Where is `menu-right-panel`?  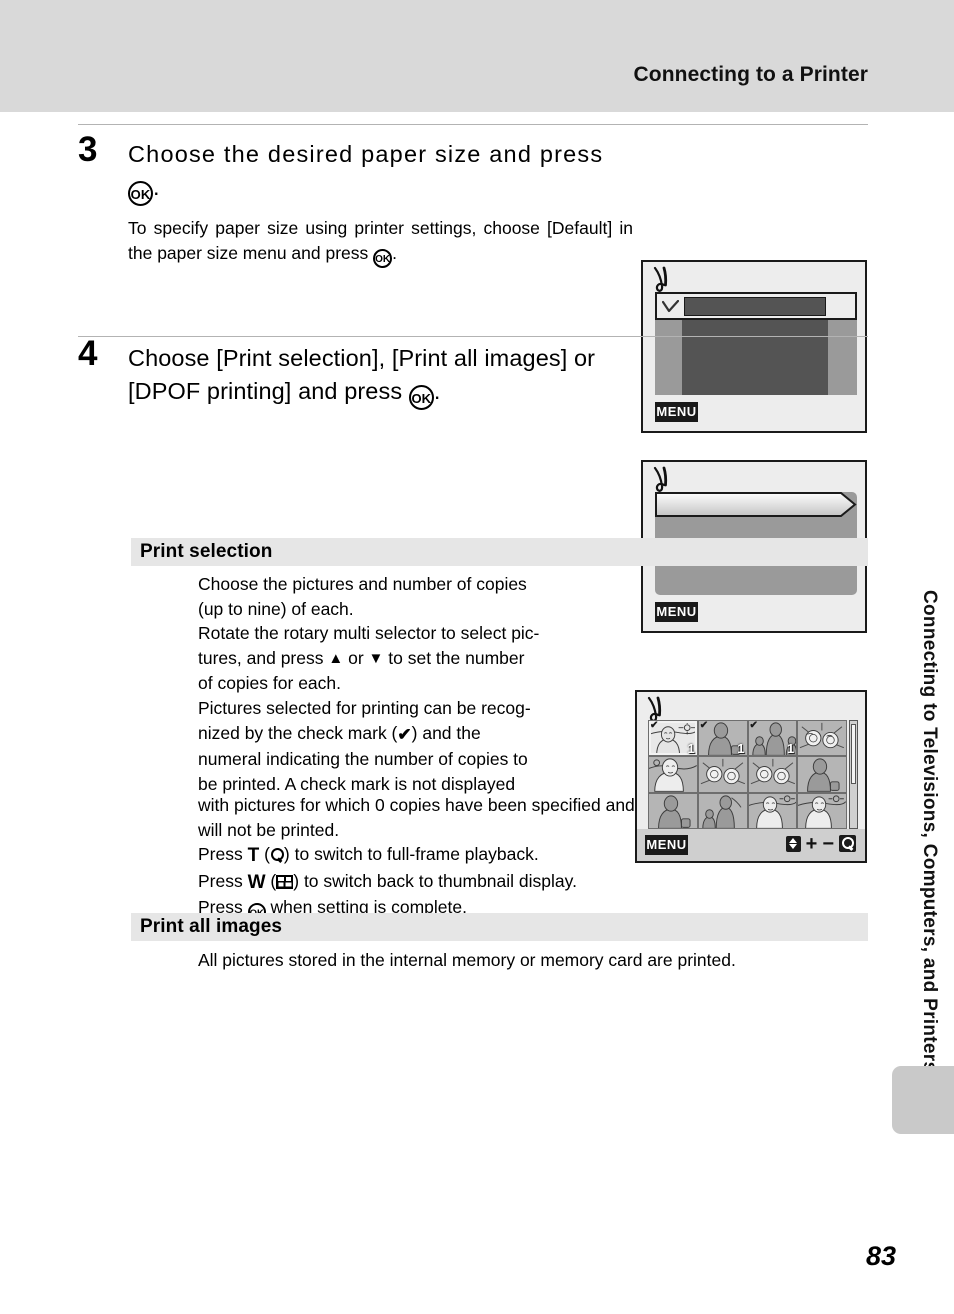 menu-right-panel is located at coordinates (842, 357).